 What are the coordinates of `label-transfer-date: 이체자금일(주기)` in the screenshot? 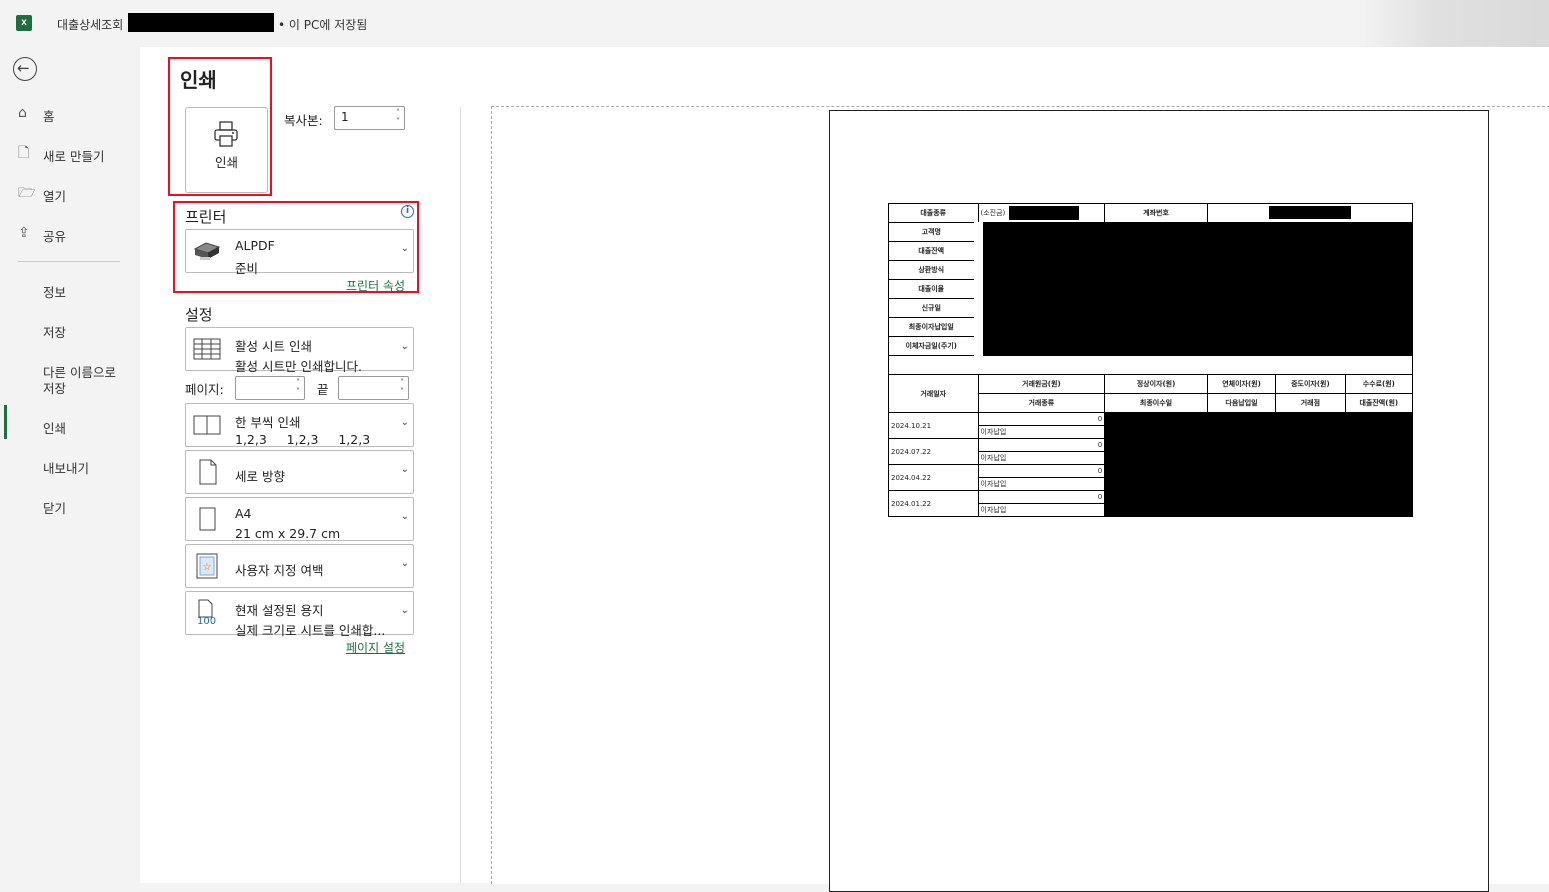 It's located at (933, 346).